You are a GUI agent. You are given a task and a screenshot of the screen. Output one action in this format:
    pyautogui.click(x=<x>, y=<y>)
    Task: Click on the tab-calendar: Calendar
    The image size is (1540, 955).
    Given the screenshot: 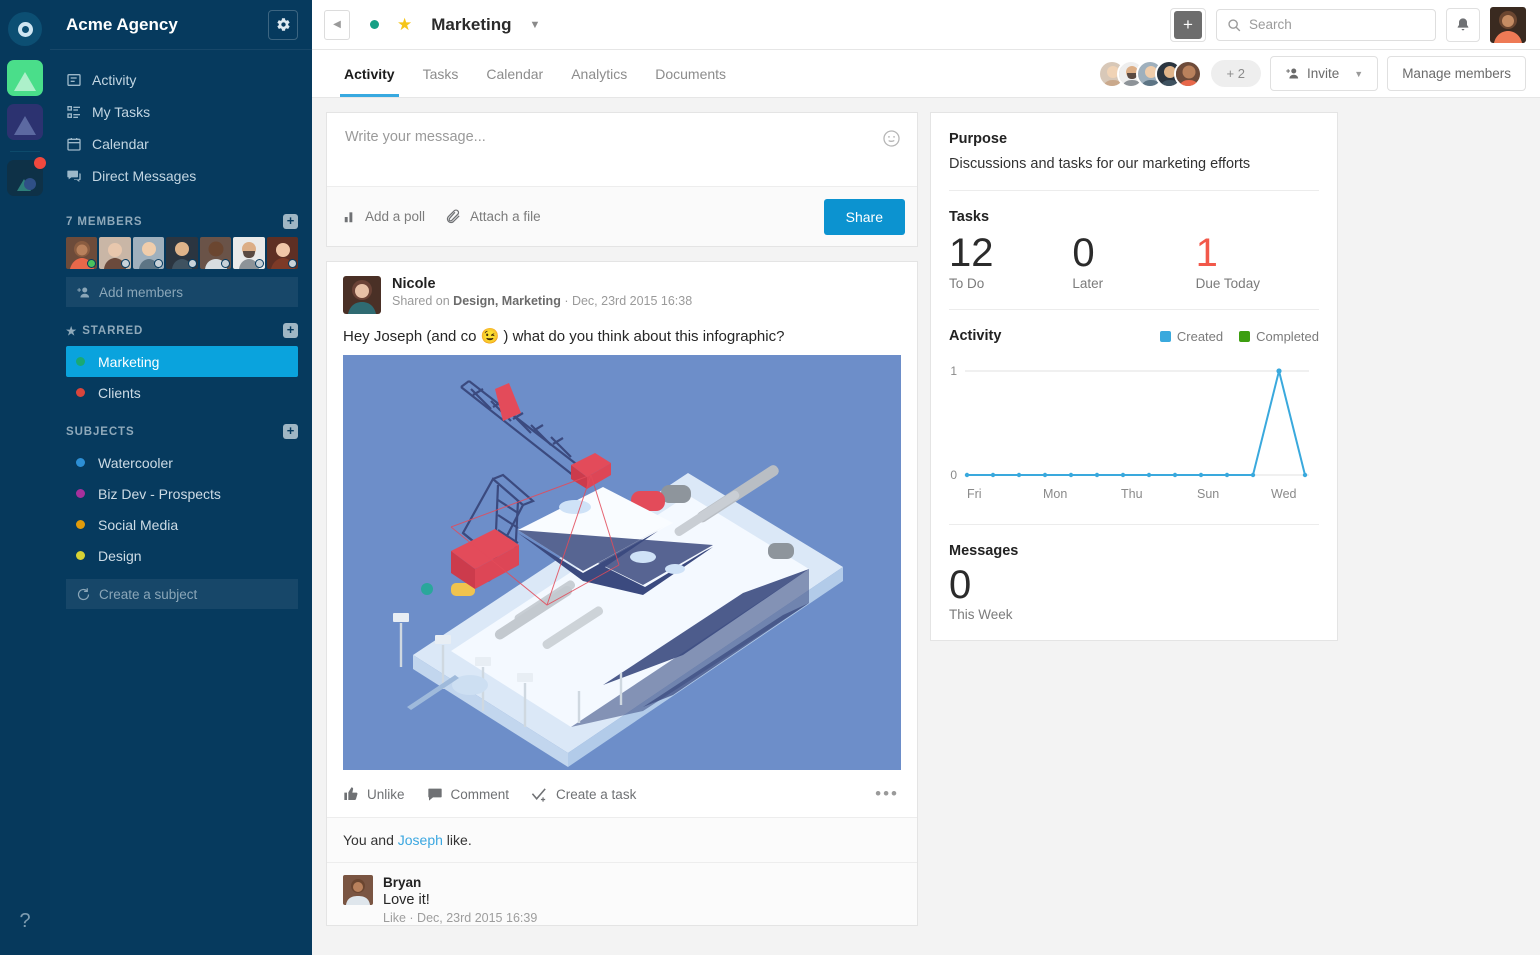 What is the action you would take?
    pyautogui.click(x=514, y=73)
    